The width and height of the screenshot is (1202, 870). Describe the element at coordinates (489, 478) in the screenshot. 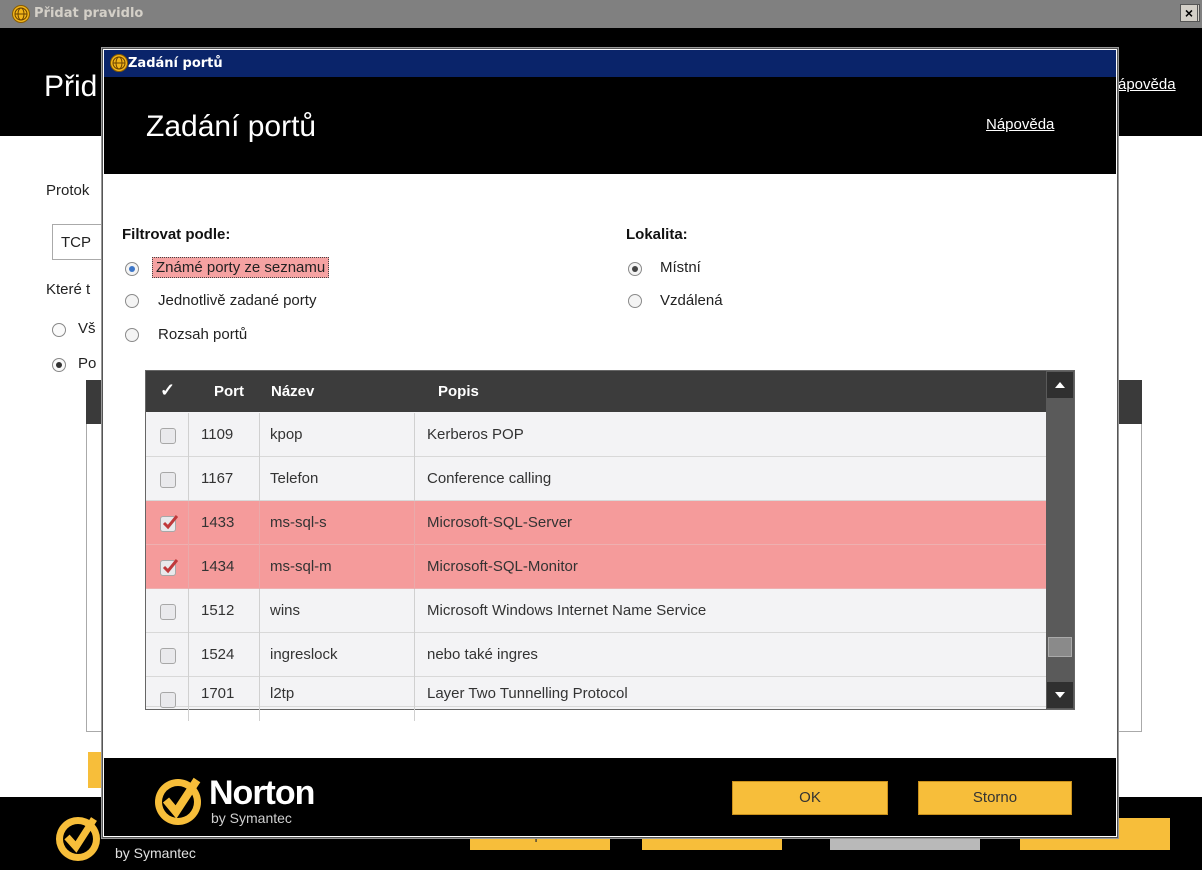

I see `cell-description: Conference calling` at that location.